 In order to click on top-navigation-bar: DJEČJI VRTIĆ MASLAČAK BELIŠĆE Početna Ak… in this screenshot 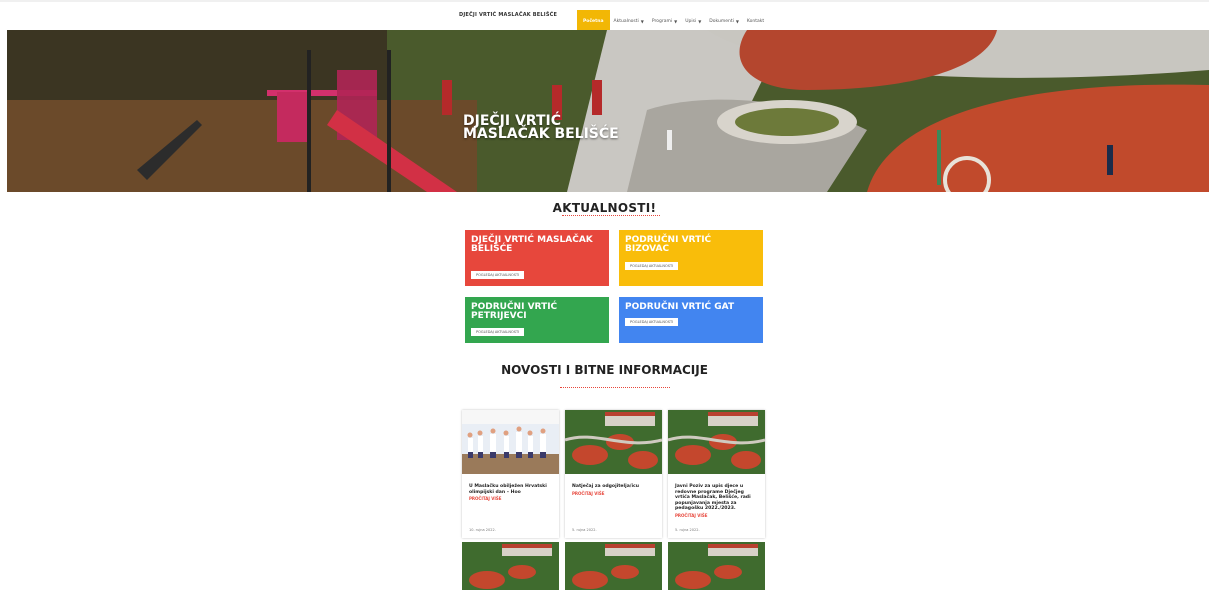, I will do `click(604, 16)`.